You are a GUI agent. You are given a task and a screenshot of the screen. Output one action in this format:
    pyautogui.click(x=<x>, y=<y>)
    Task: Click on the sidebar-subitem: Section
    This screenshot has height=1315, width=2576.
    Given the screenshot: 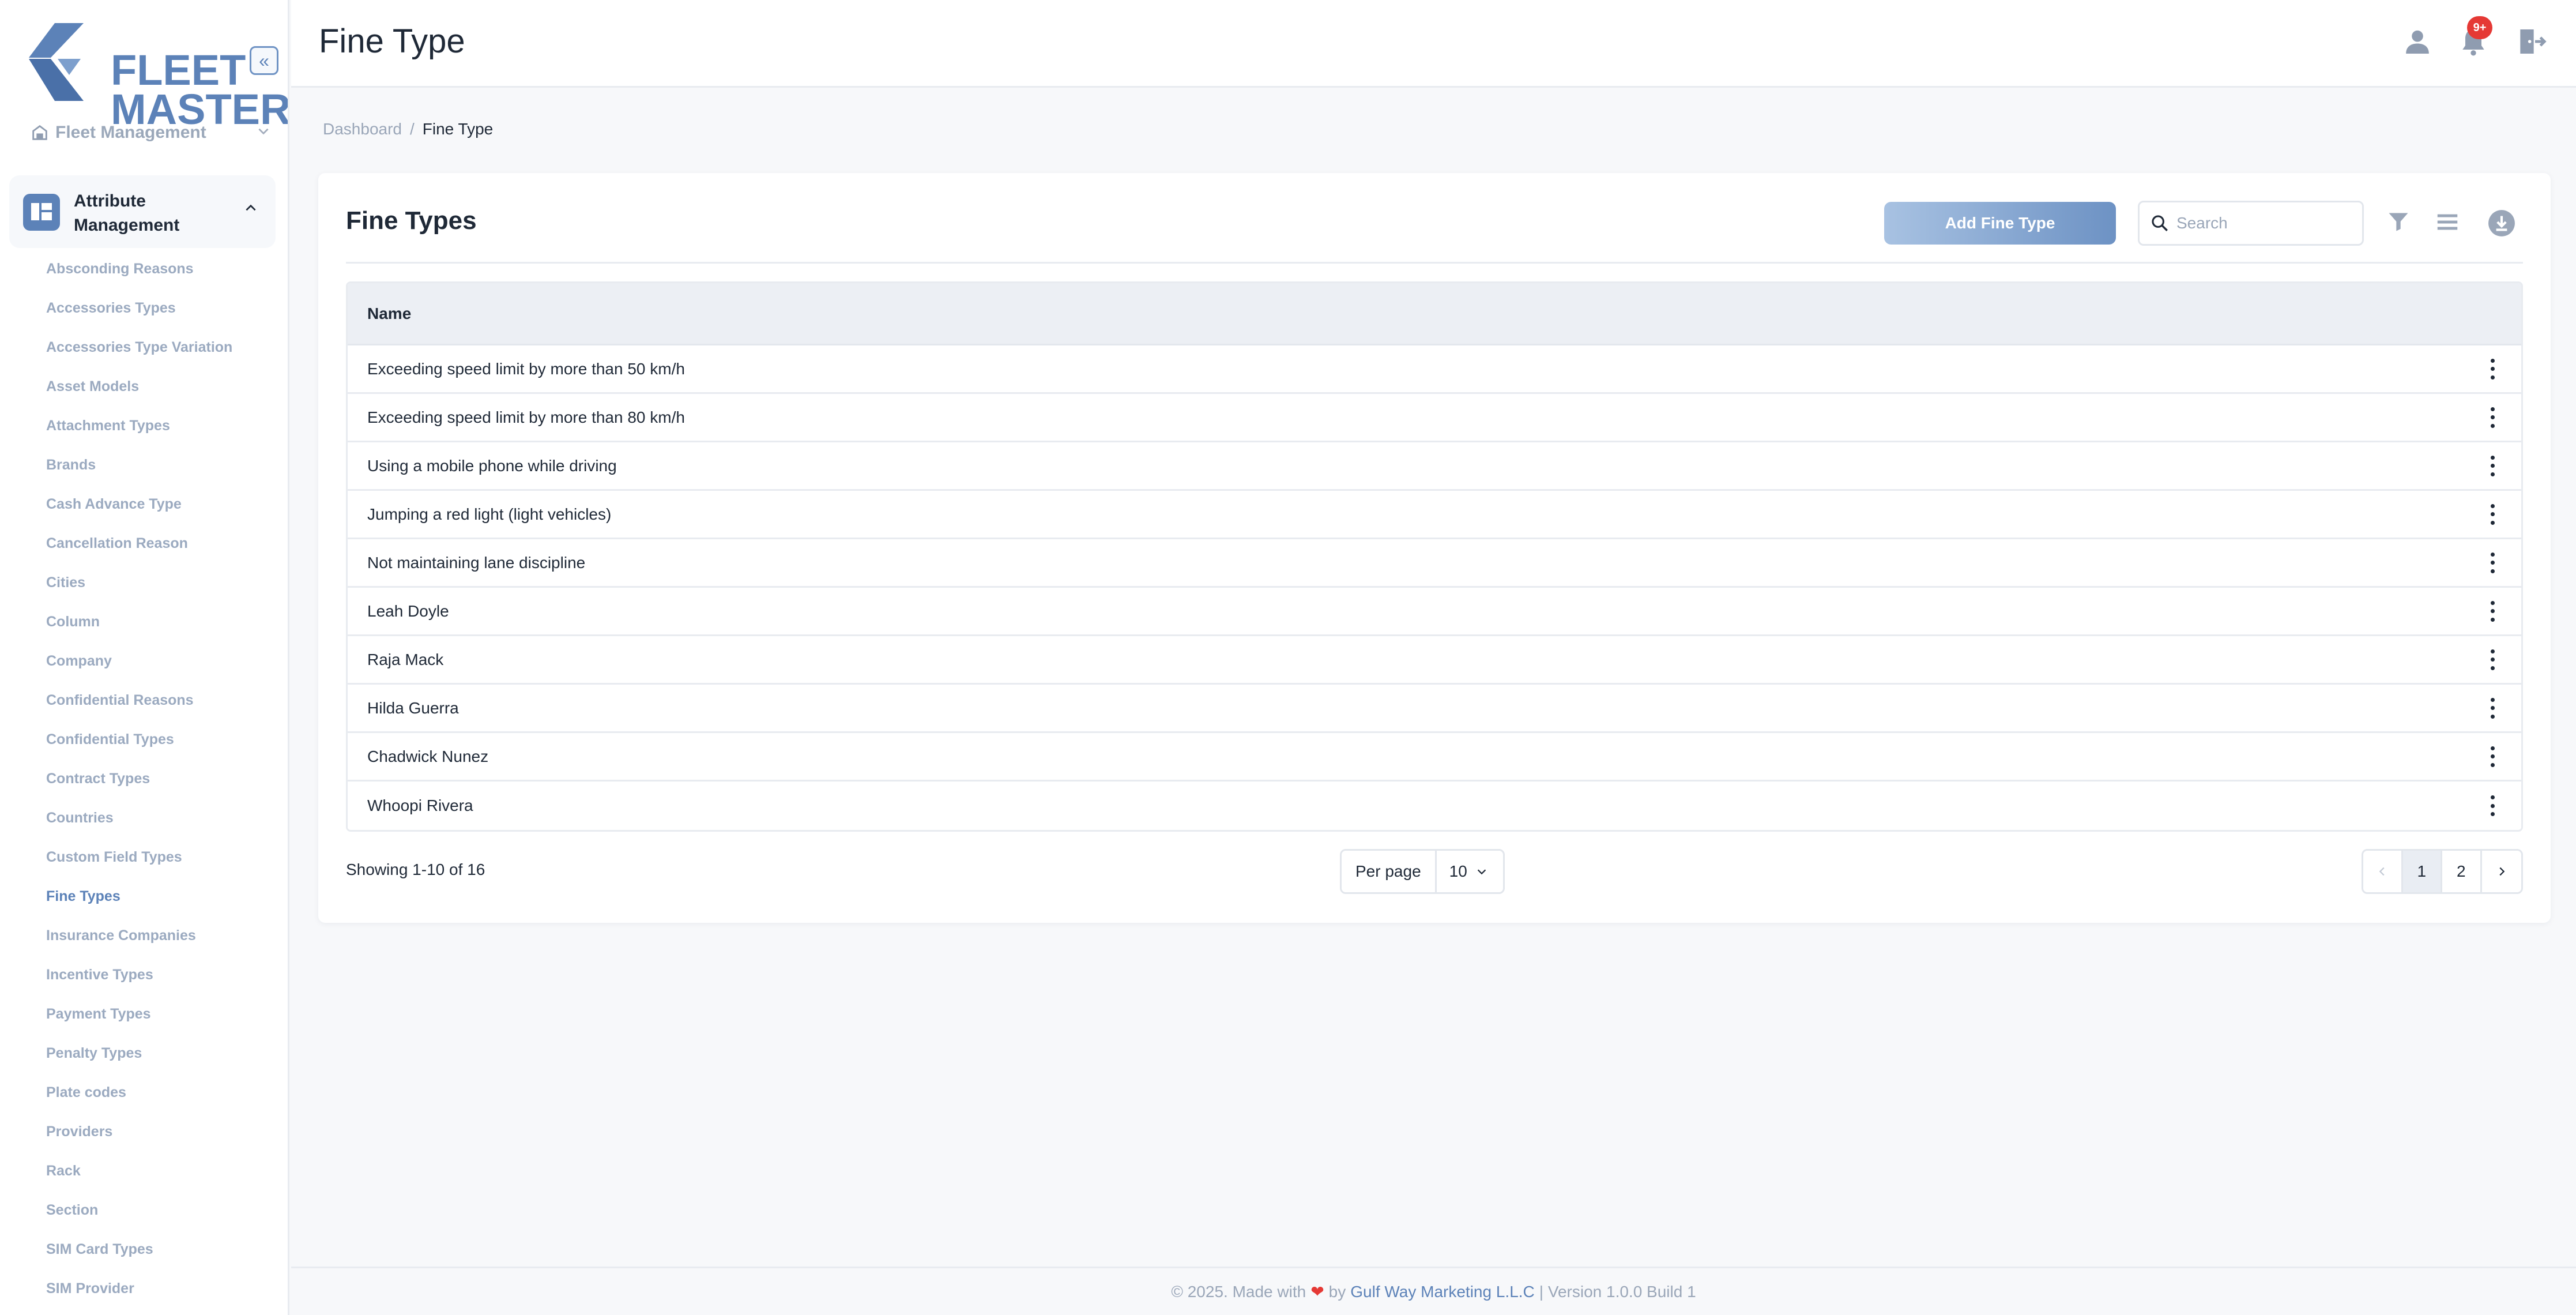 What is the action you would take?
    pyautogui.click(x=161, y=1217)
    